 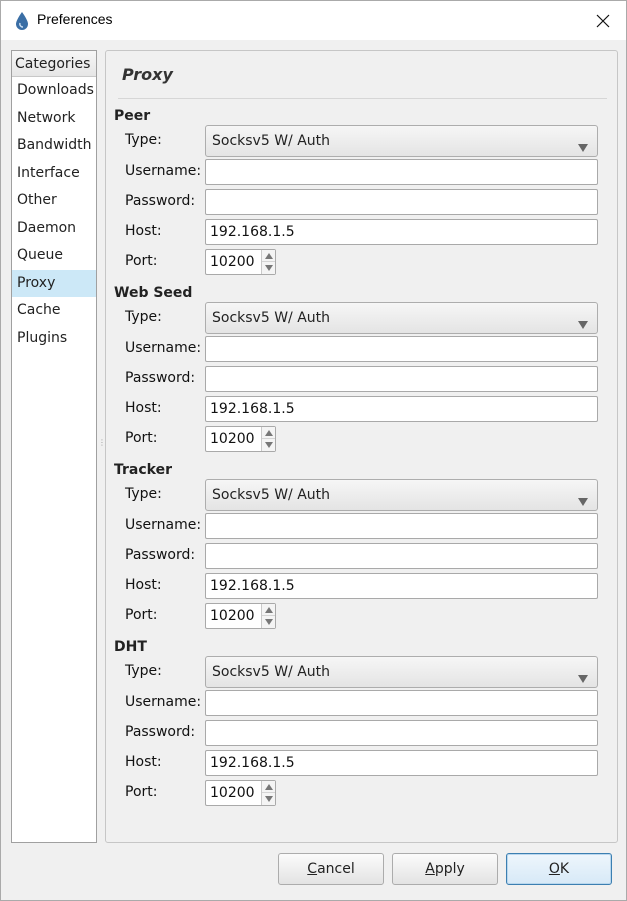 I want to click on category-item-queue: Queue, so click(x=54, y=256).